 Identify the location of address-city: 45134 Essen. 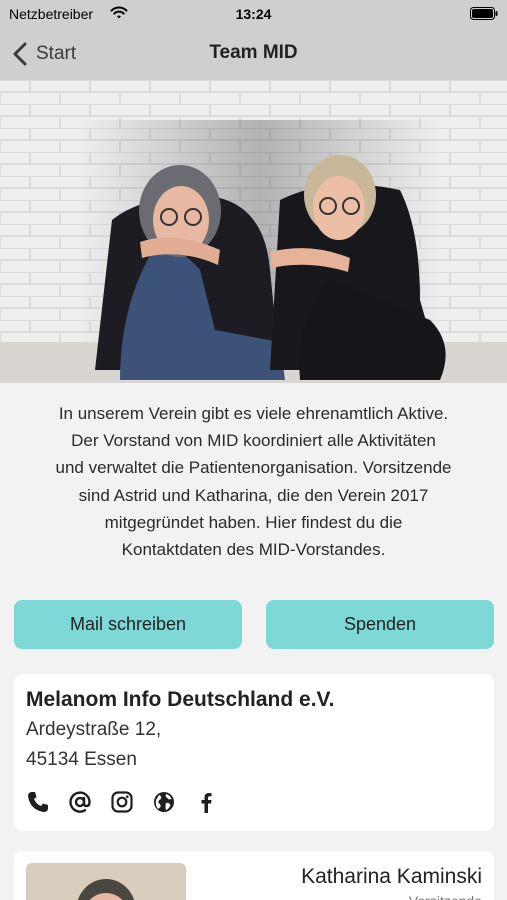
(81, 759).